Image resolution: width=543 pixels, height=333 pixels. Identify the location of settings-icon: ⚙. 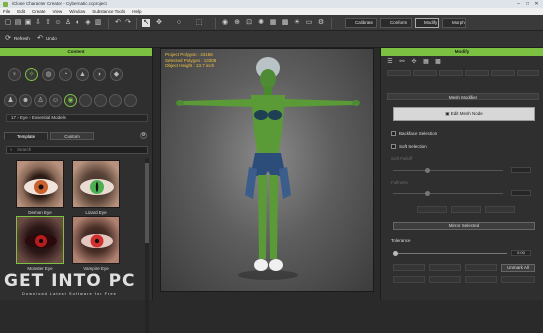
(321, 23).